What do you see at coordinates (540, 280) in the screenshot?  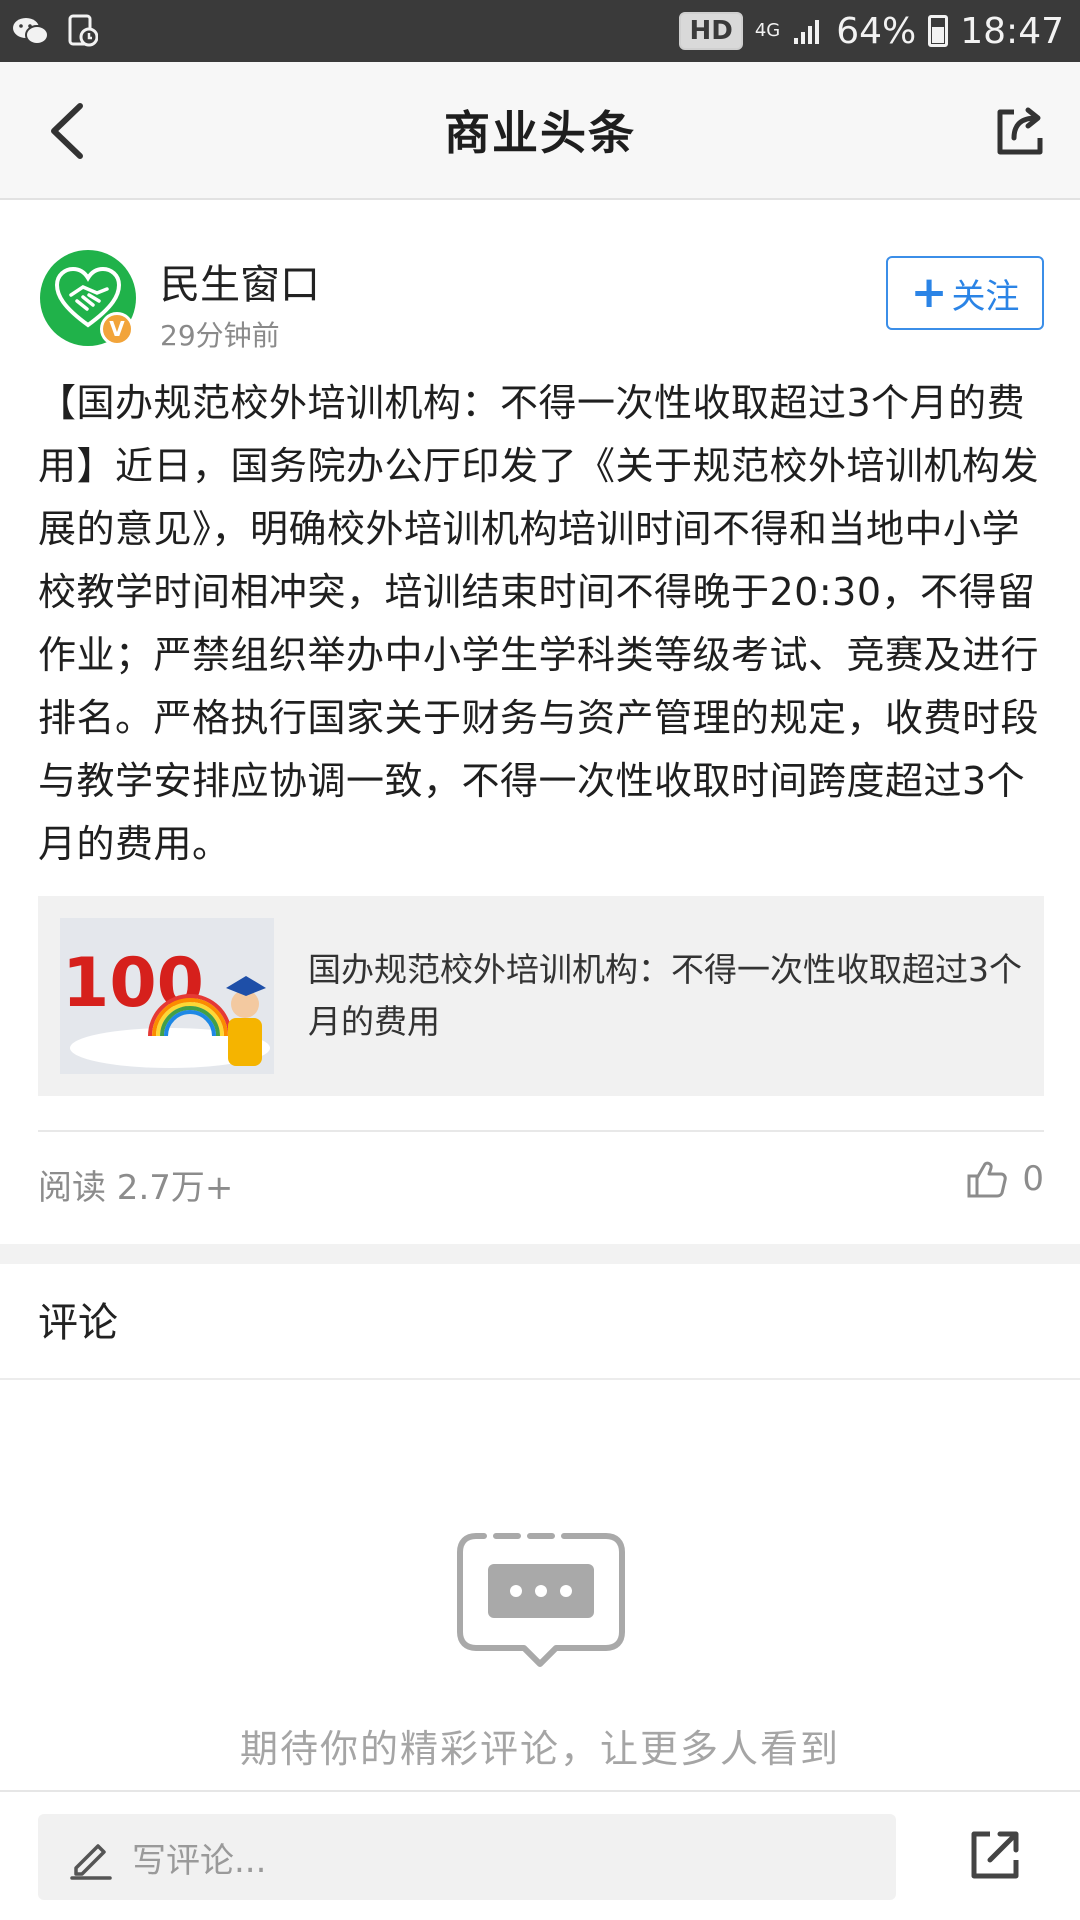 I see `author-row: V 民生窗口 29分钟前 + 关注` at bounding box center [540, 280].